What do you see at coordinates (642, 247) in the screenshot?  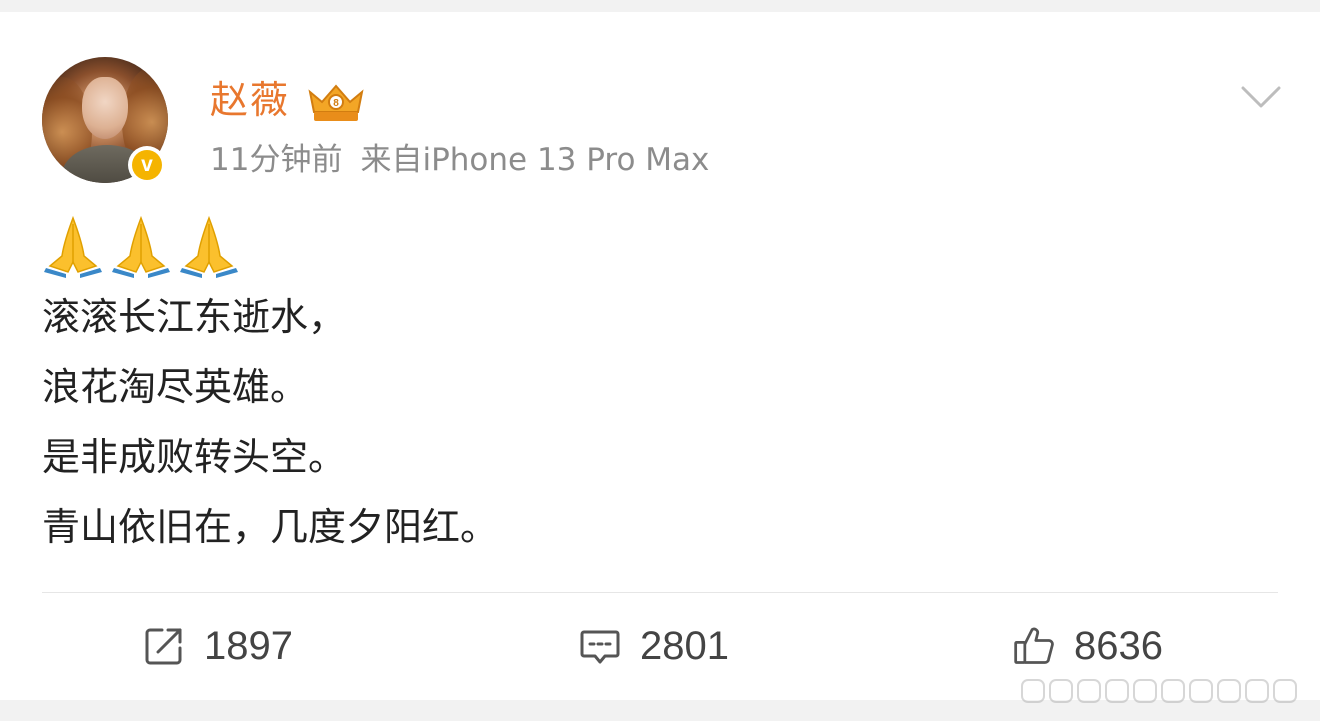 I see `emoji-line` at bounding box center [642, 247].